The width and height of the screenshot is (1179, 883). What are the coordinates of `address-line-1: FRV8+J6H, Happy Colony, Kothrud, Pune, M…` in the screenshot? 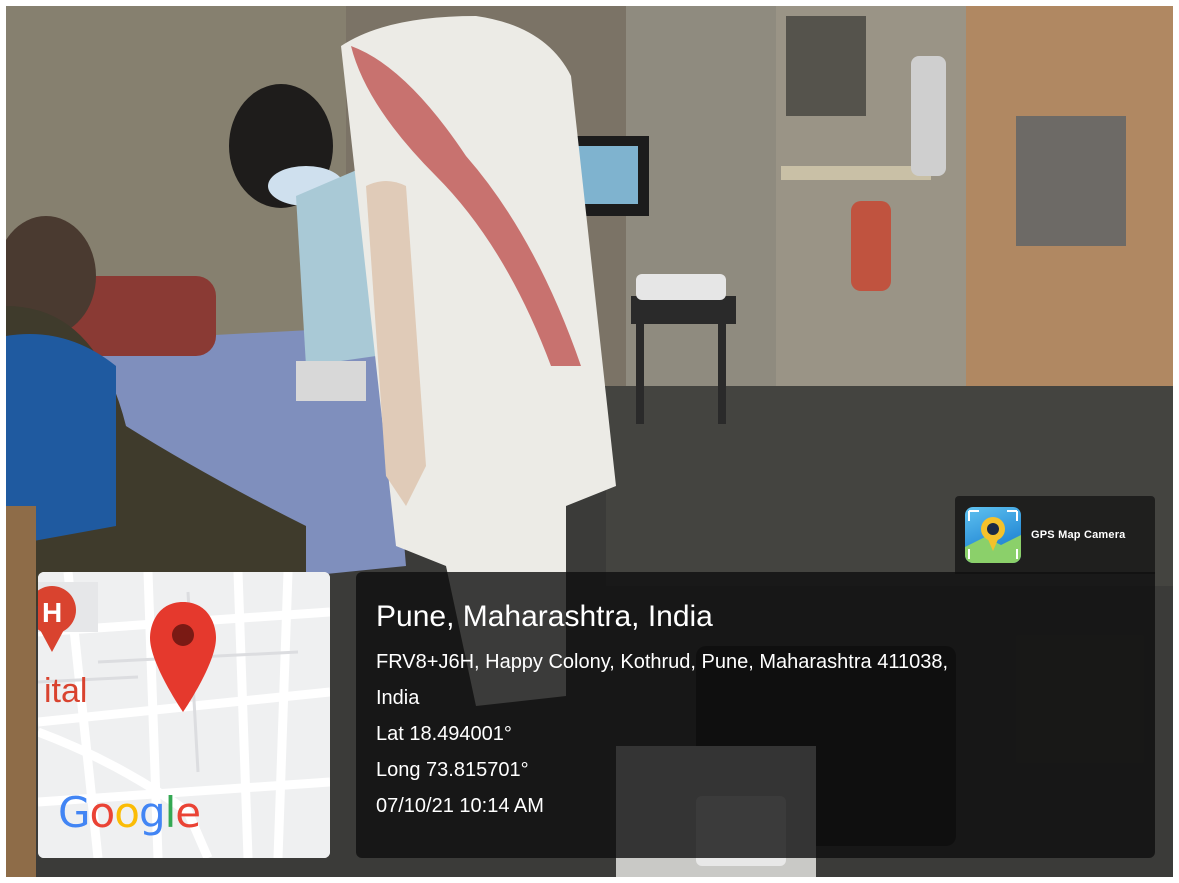 It's located at (662, 662).